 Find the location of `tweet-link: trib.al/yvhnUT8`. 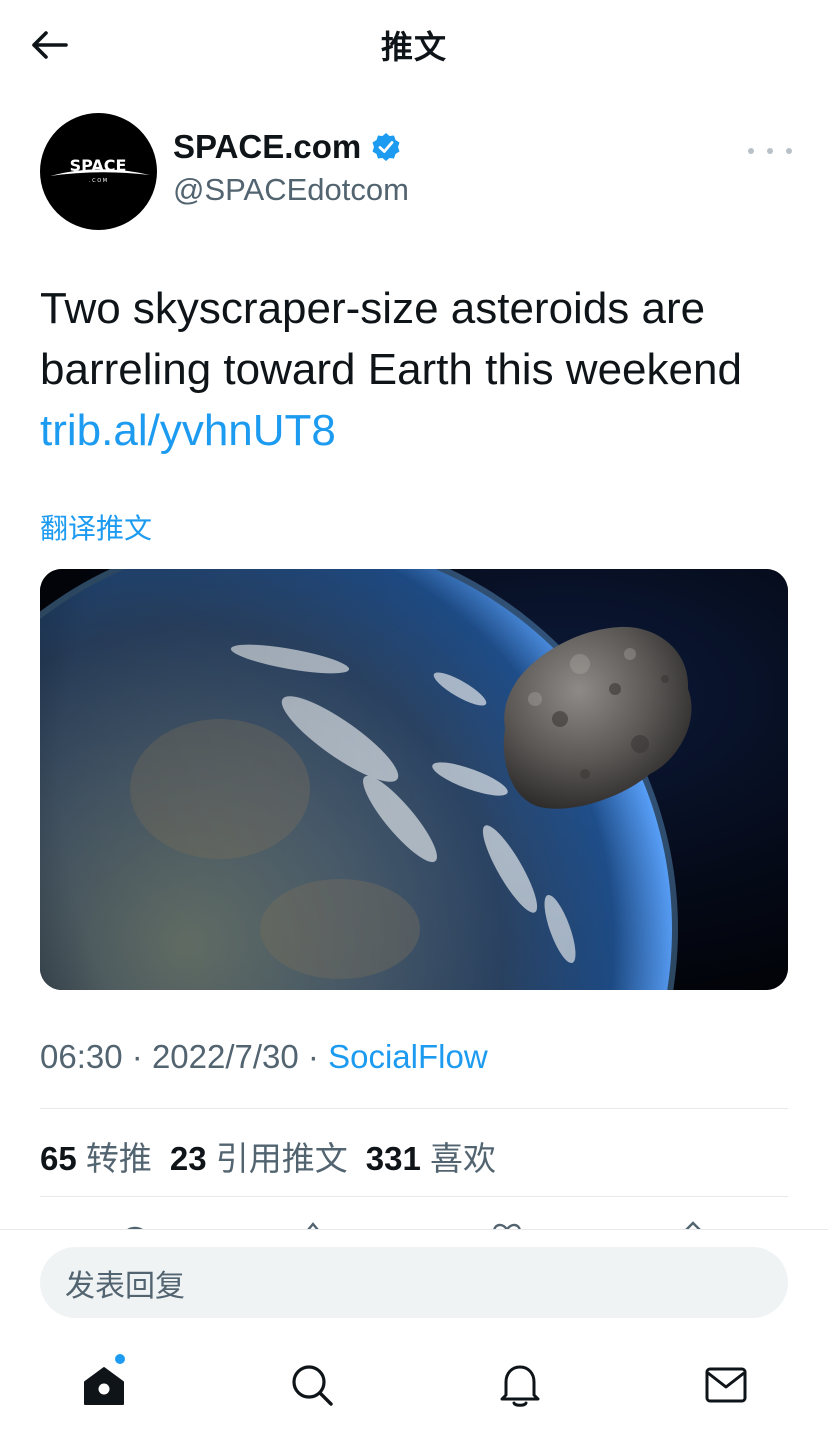

tweet-link: trib.al/yvhnUT8 is located at coordinates (420, 430).